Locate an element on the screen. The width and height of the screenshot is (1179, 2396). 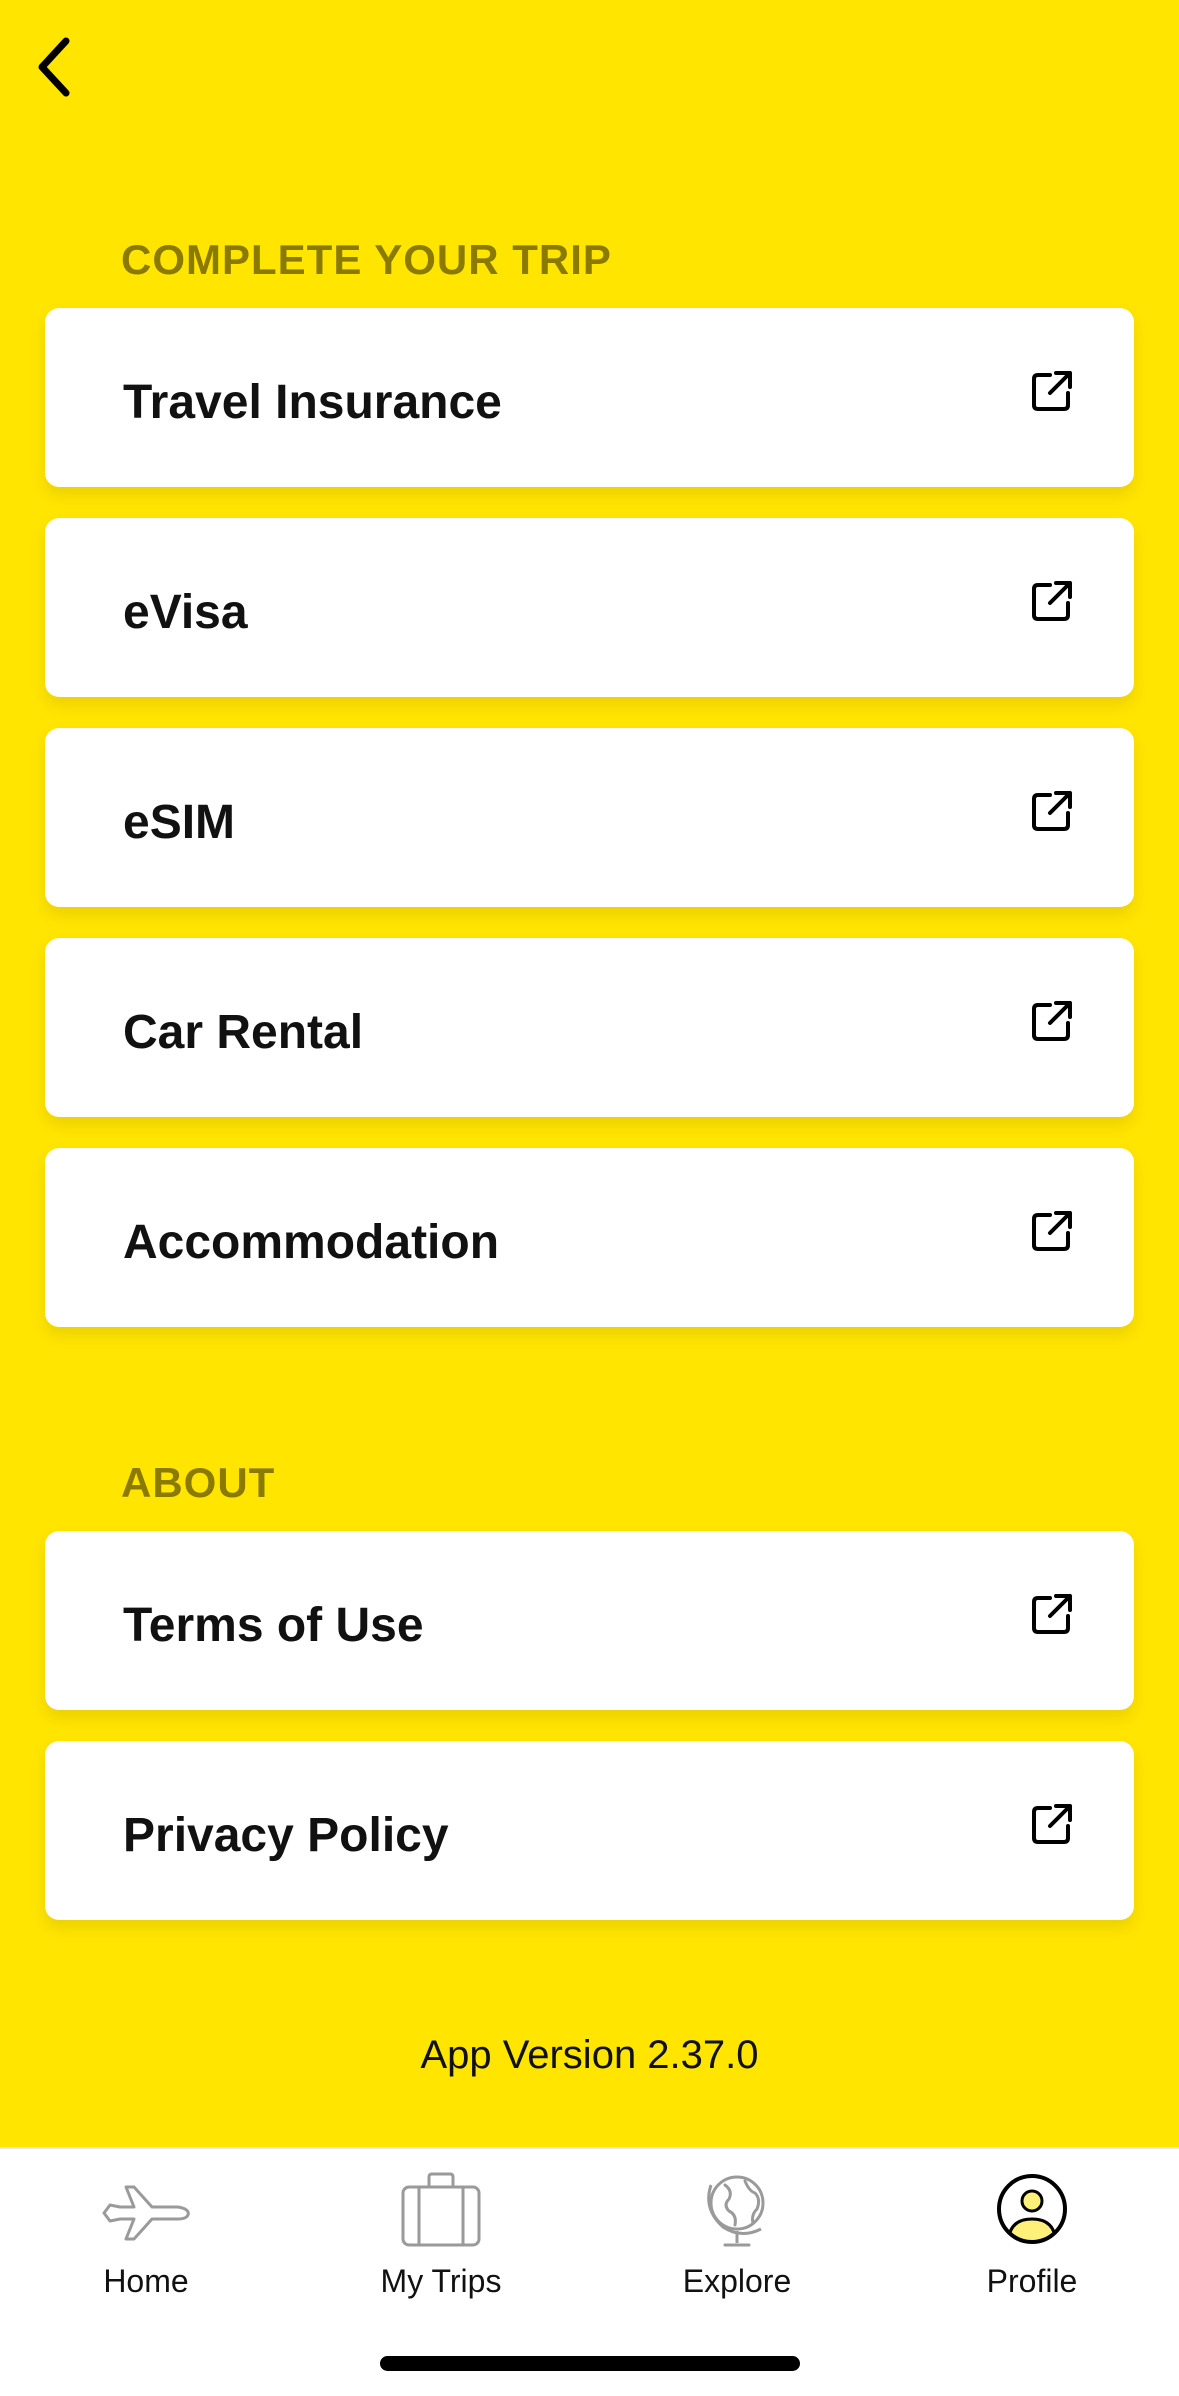
chevron-left-icon is located at coordinates (54, 67).